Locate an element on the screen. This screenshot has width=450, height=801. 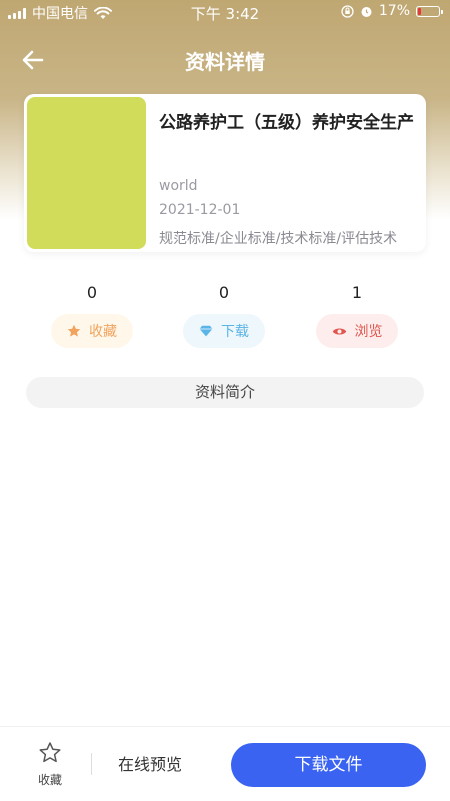
document-date: 2021-12-01 is located at coordinates (200, 210).